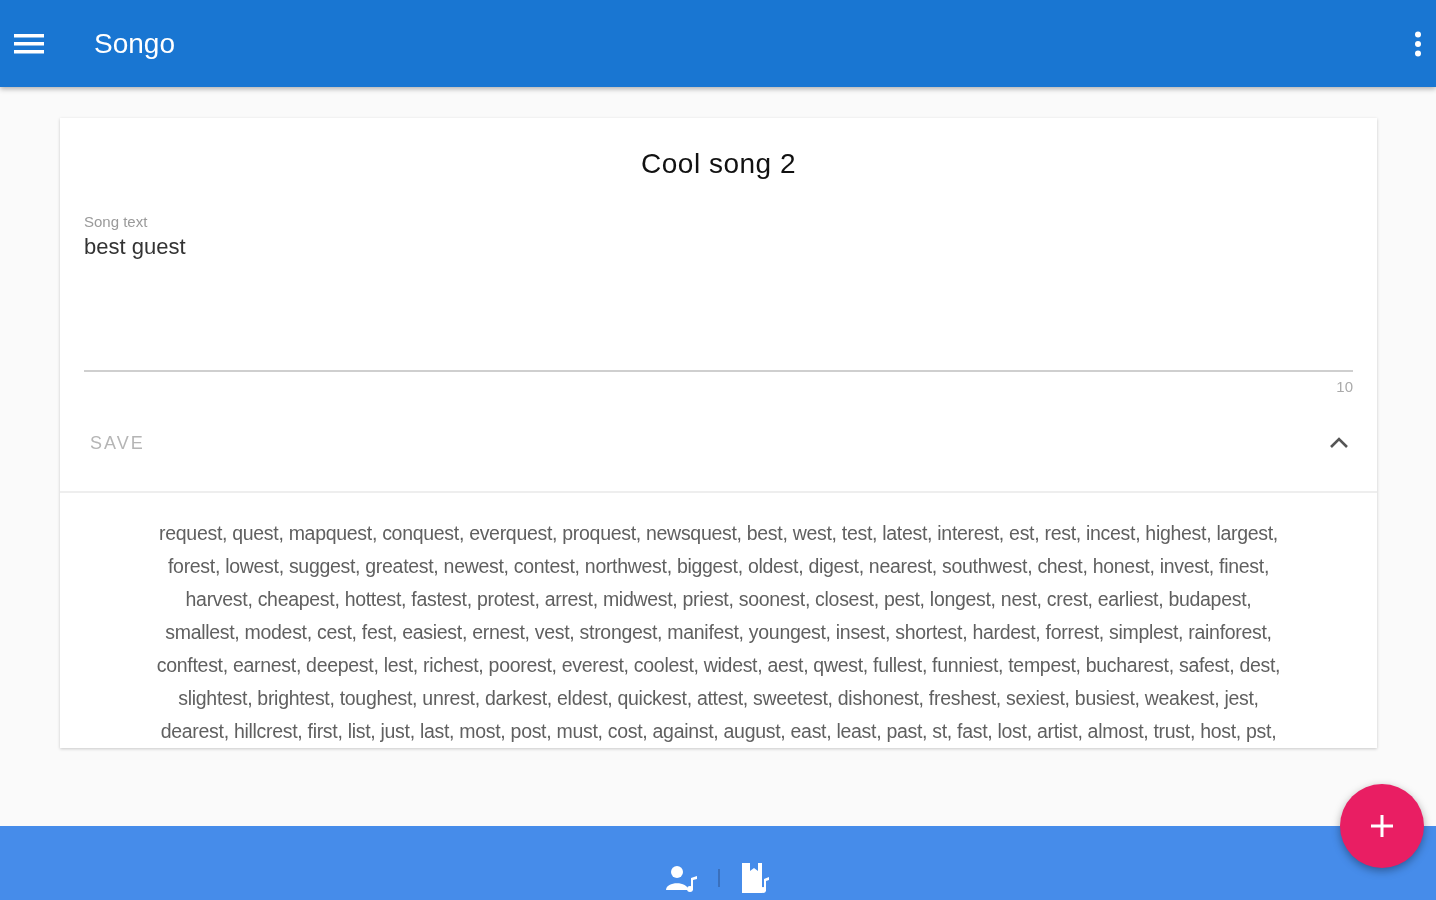  I want to click on add-button, so click(1382, 826).